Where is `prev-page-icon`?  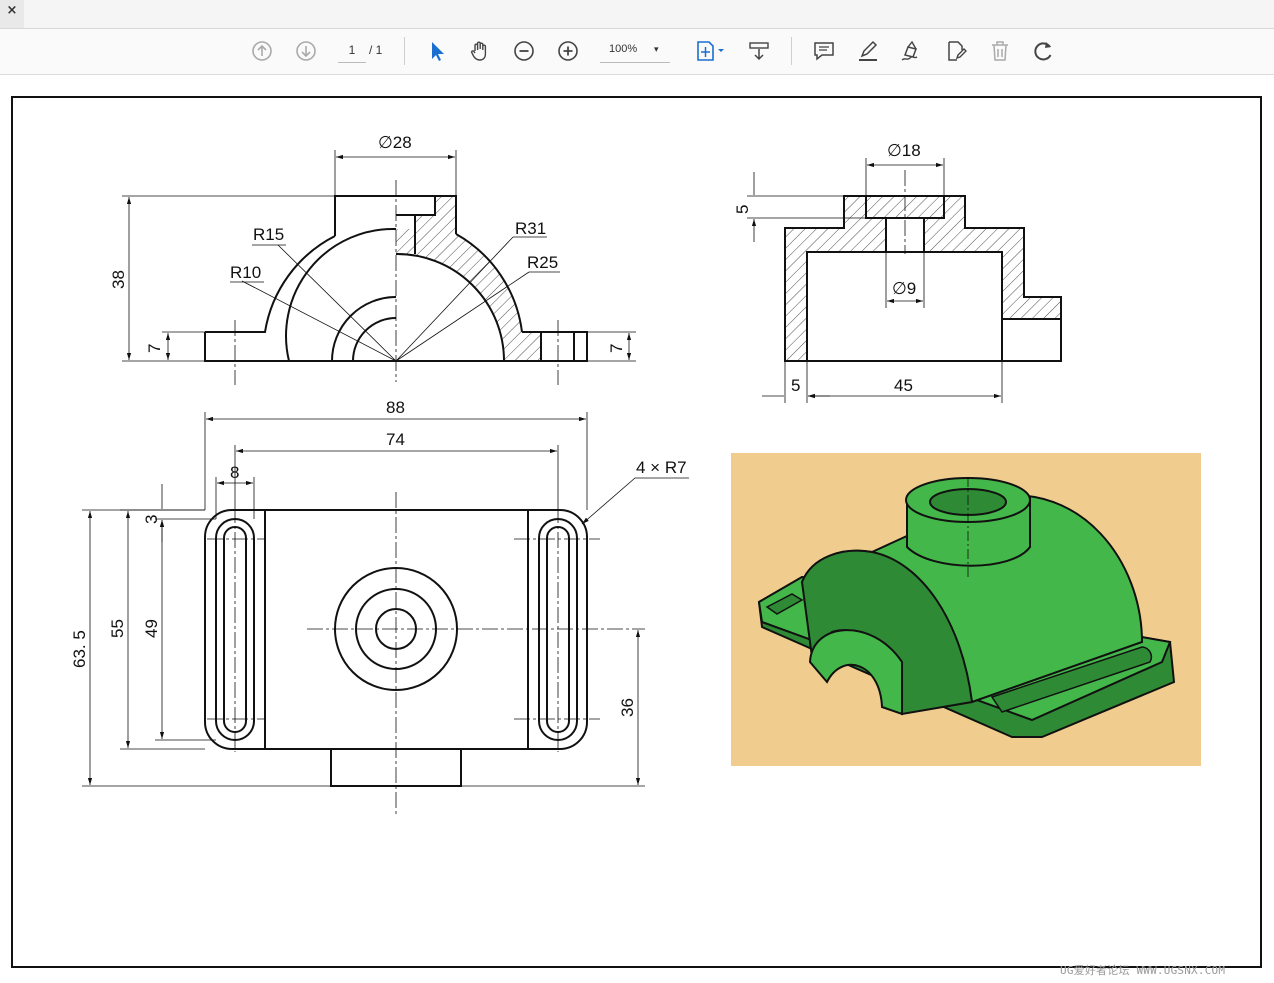 prev-page-icon is located at coordinates (262, 51).